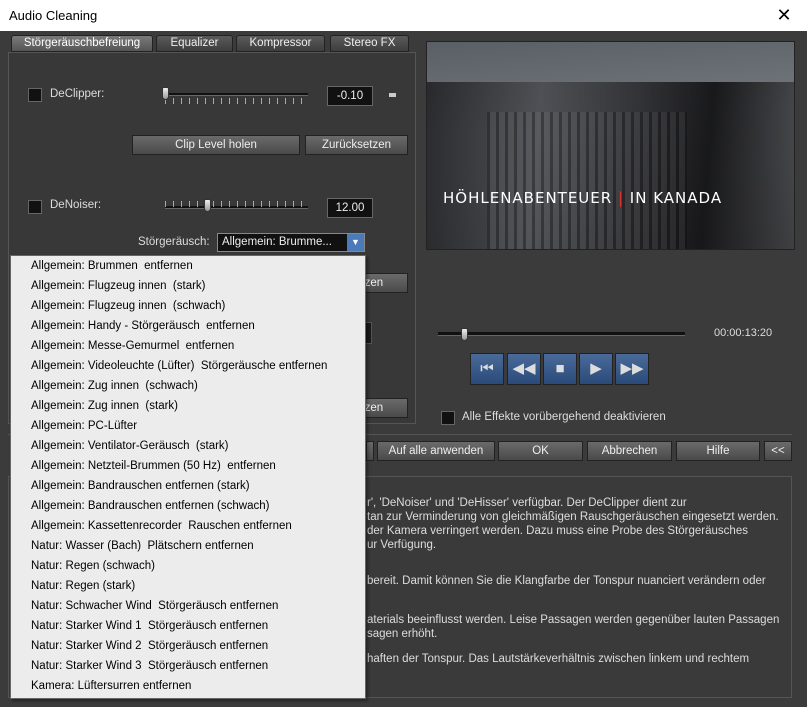 The width and height of the screenshot is (807, 707). What do you see at coordinates (236, 94) in the screenshot?
I see `declipper-slider` at bounding box center [236, 94].